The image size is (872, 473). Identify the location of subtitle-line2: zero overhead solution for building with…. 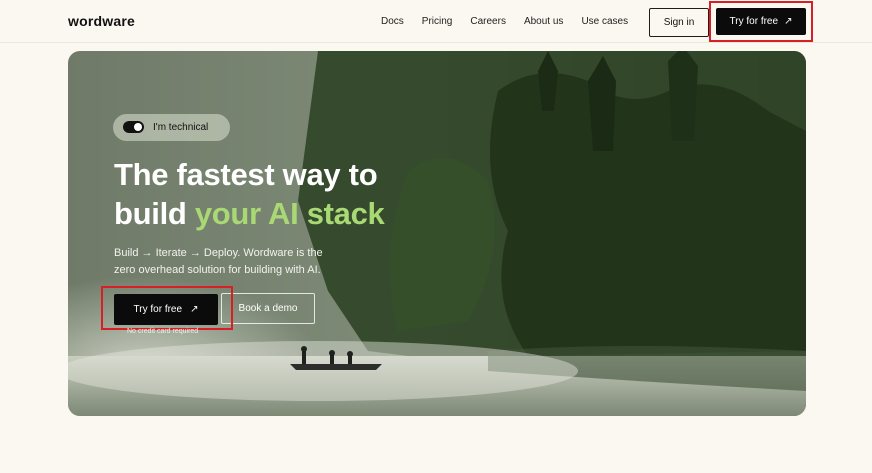
(217, 270).